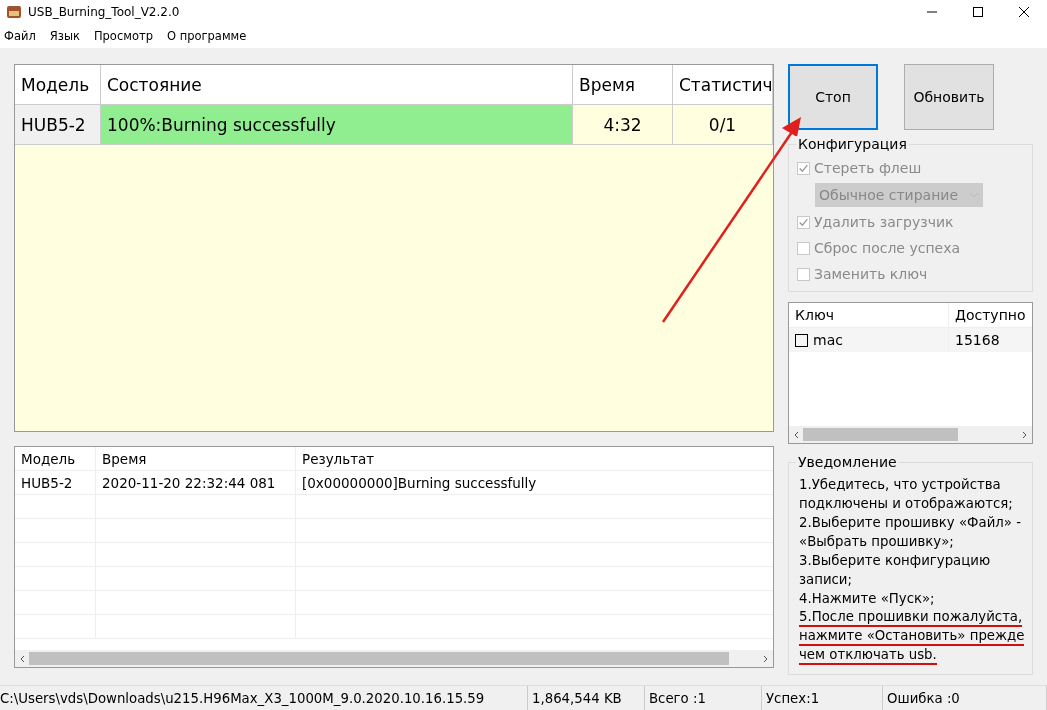 The width and height of the screenshot is (1047, 710). Describe the element at coordinates (586, 698) in the screenshot. I see `status-text: 1,864,544 KB` at that location.